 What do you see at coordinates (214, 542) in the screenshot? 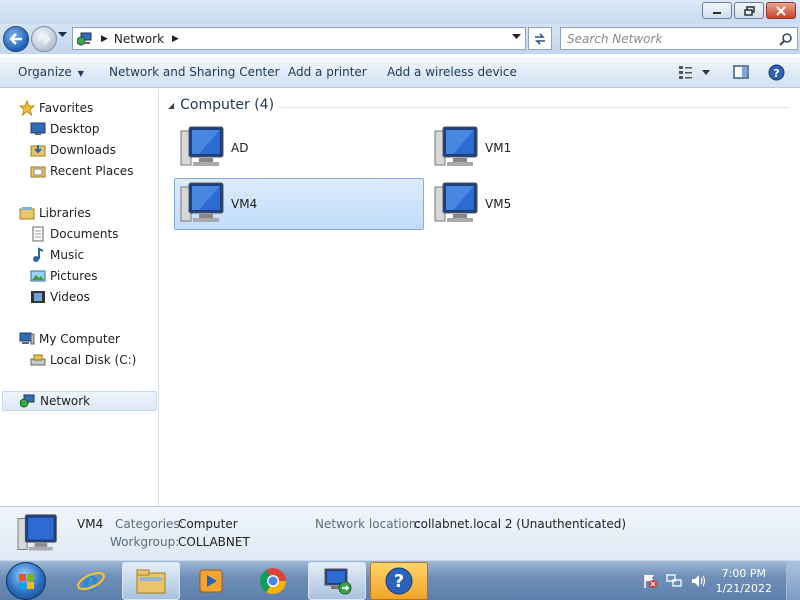
I see `details-workgroup-value: COLLABNET` at bounding box center [214, 542].